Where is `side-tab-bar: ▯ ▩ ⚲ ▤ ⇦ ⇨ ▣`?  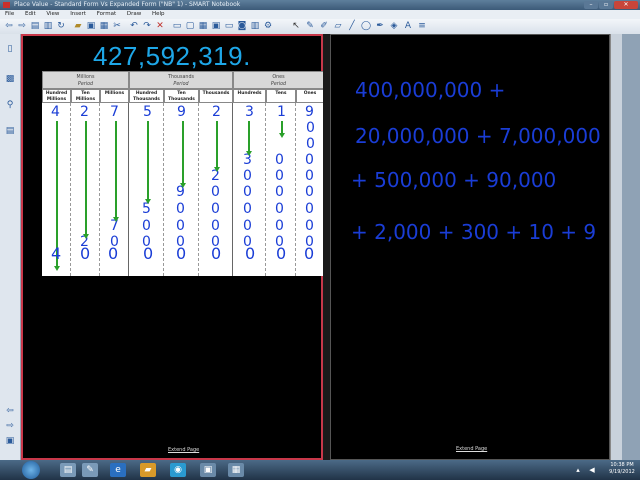 side-tab-bar: ▯ ▩ ⚲ ▤ ⇦ ⇨ ▣ is located at coordinates (10, 247).